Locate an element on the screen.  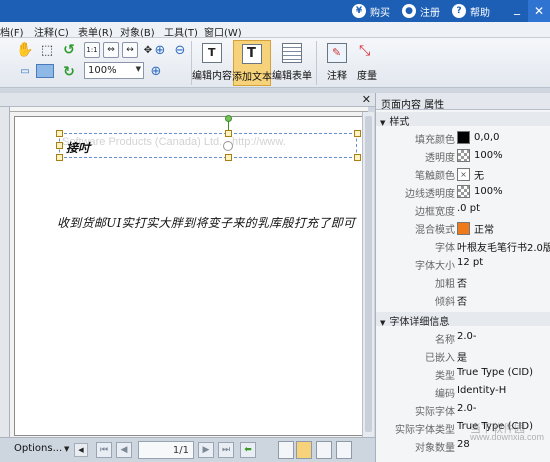
property-row: 加粗否 is located at coordinates (463, 281).